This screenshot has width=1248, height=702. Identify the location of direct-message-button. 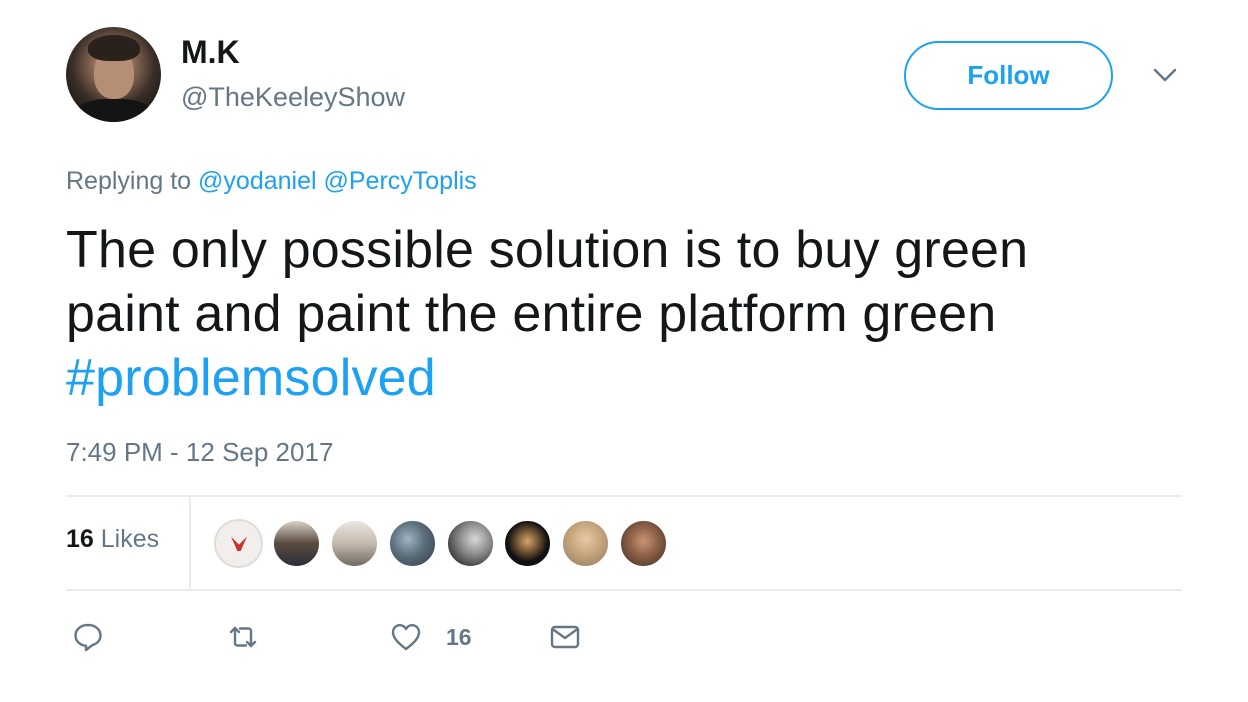
(565, 637).